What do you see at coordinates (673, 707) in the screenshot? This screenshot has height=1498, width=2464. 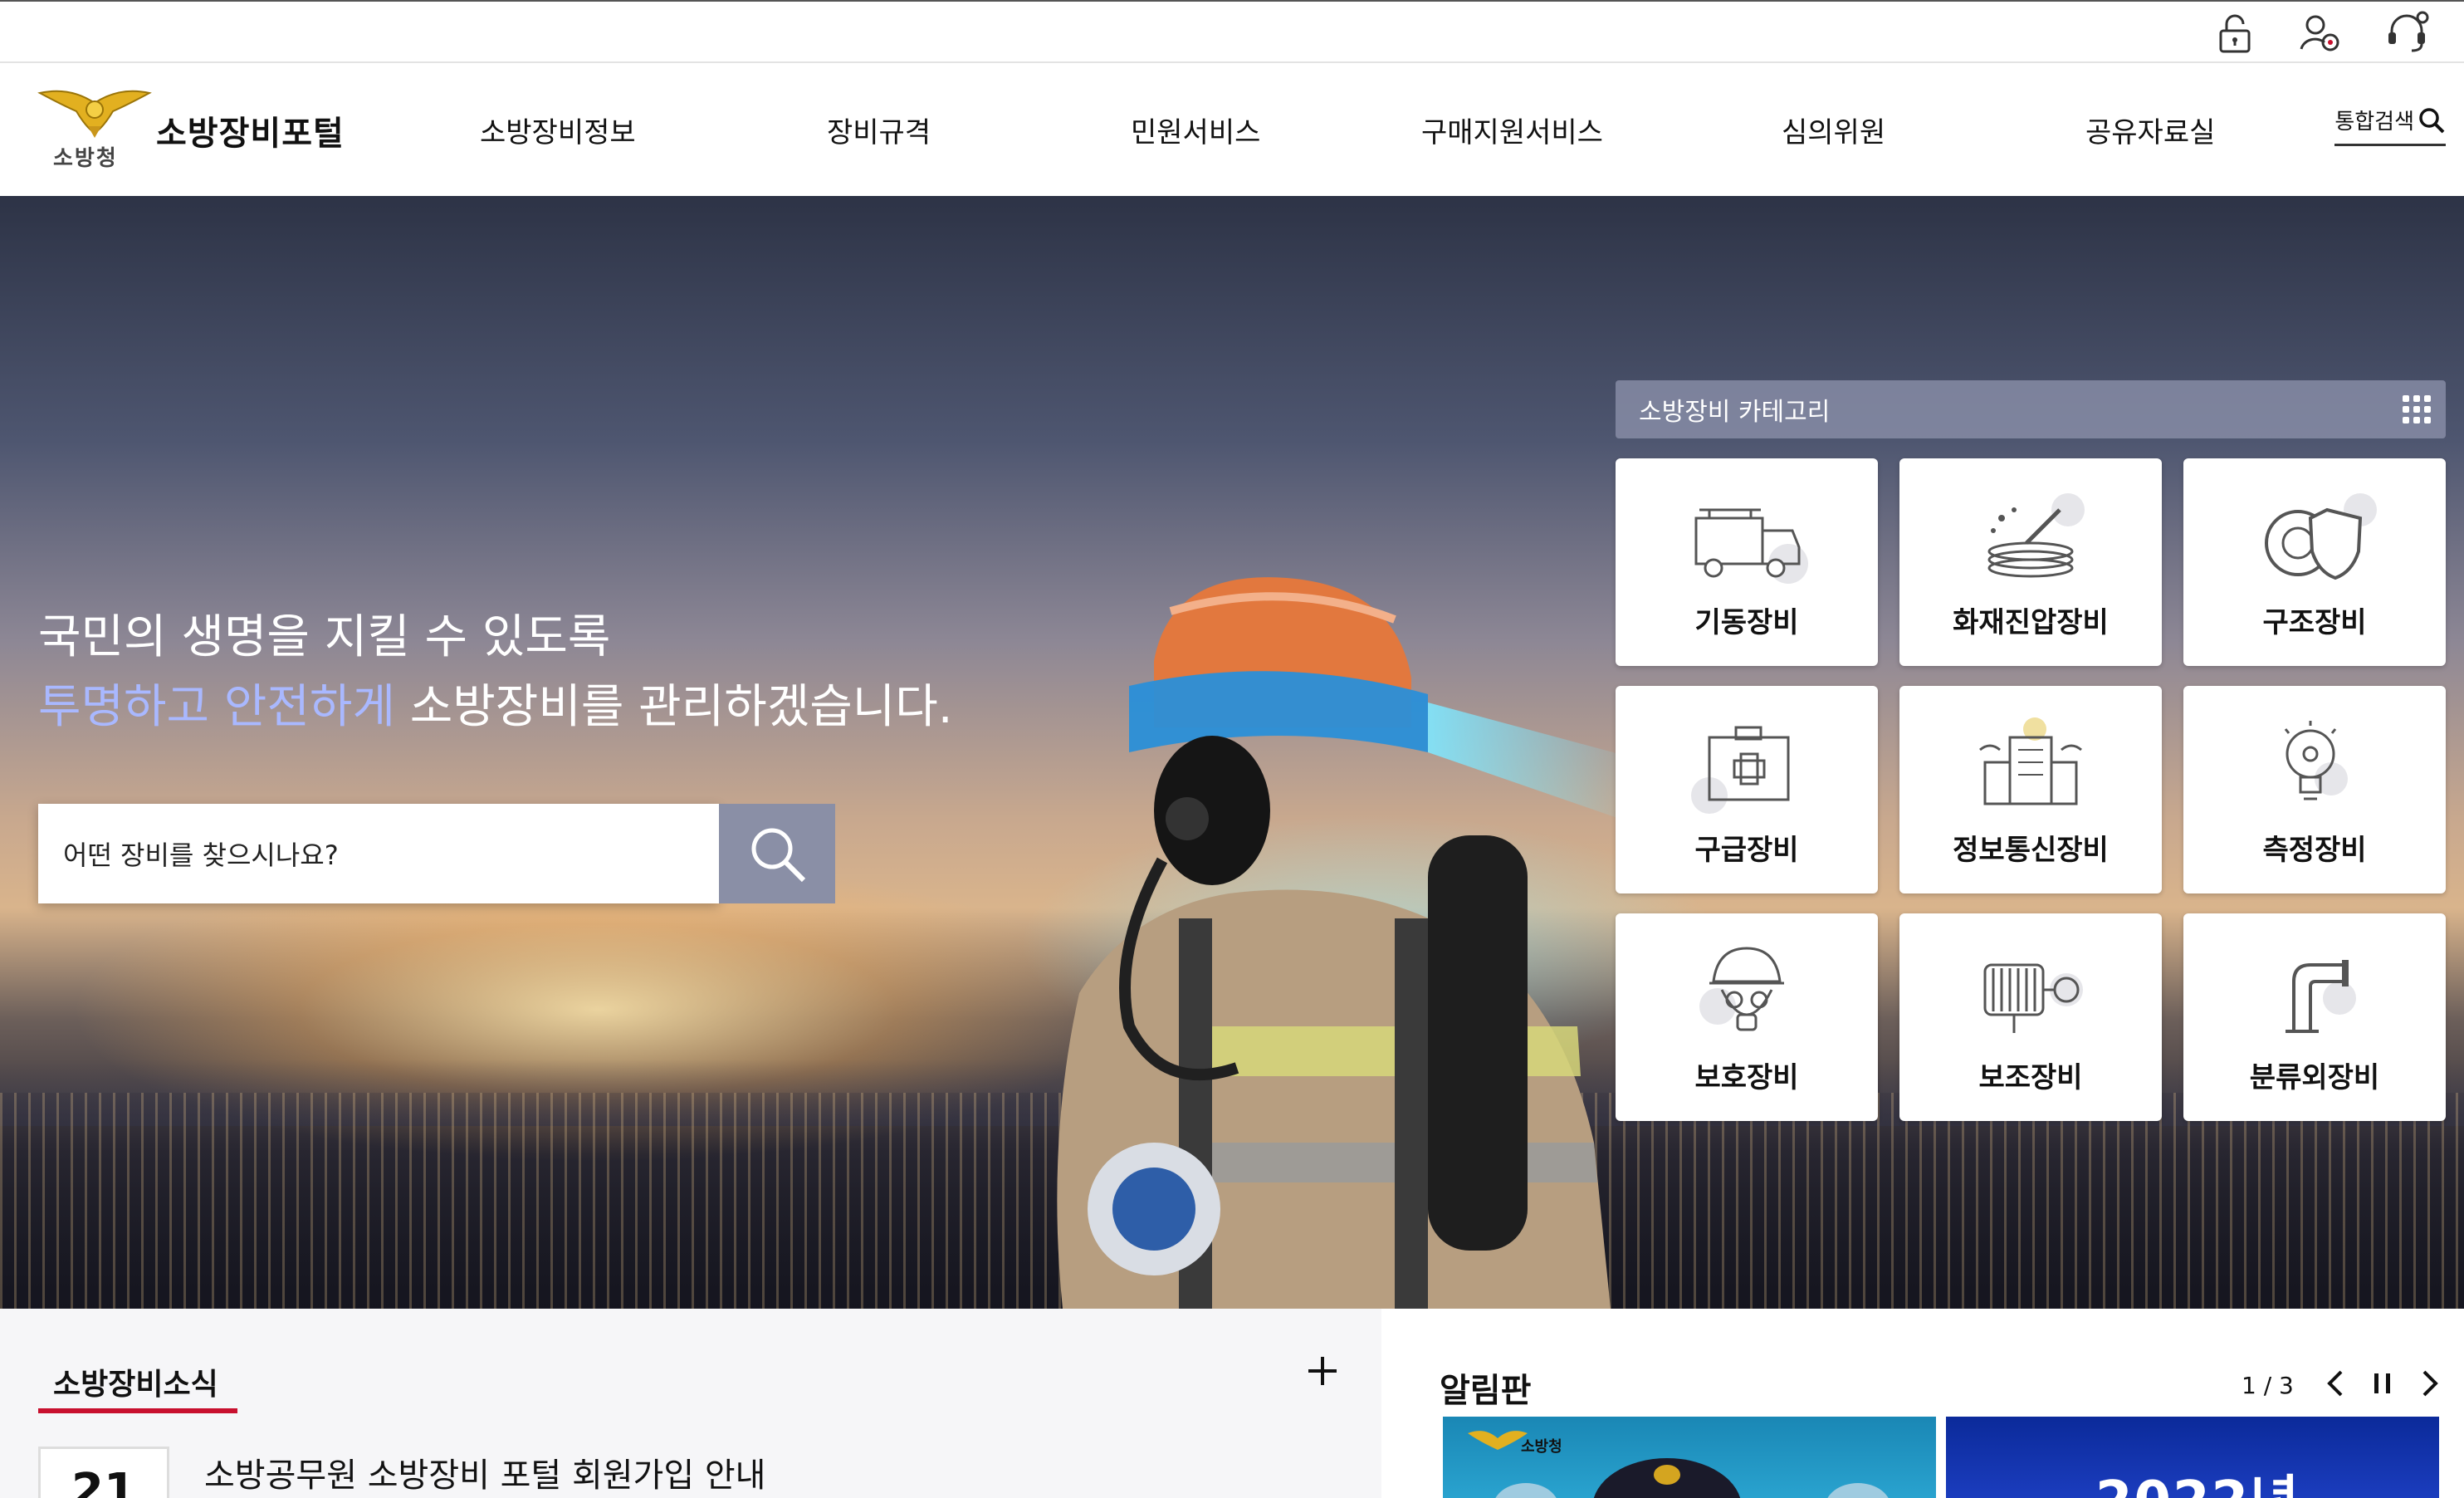 I see `hero-slogan-rest: 소방장비를 관리하겠습니다.` at bounding box center [673, 707].